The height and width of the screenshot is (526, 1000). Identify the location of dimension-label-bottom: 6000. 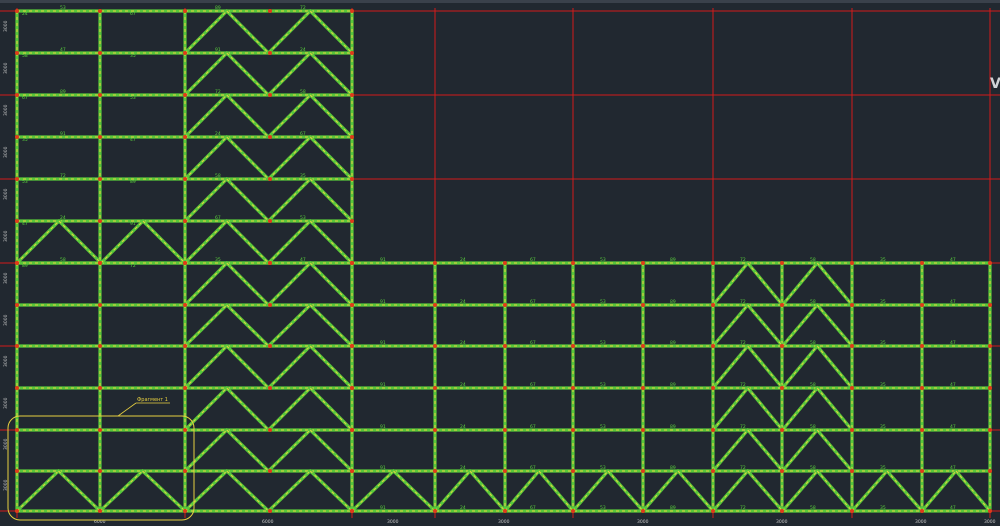
(268, 522).